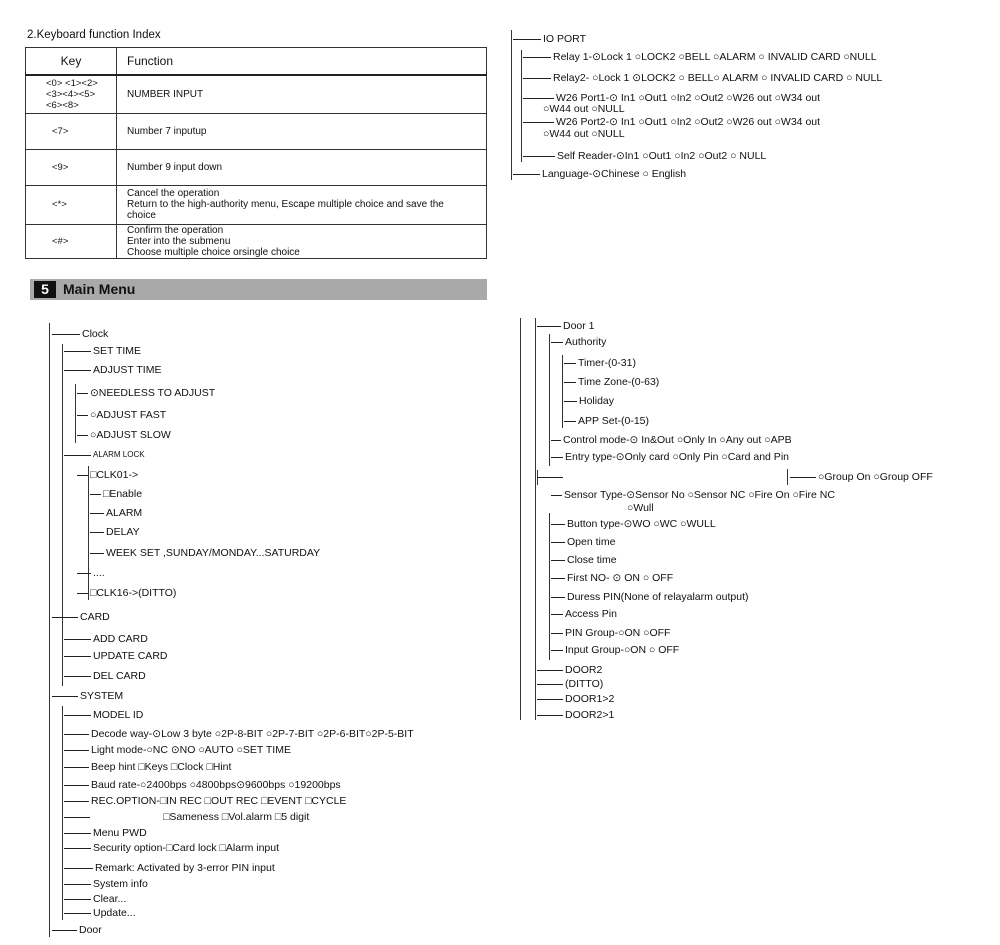  I want to click on table-row: <7> Number 7 inputup, so click(256, 131).